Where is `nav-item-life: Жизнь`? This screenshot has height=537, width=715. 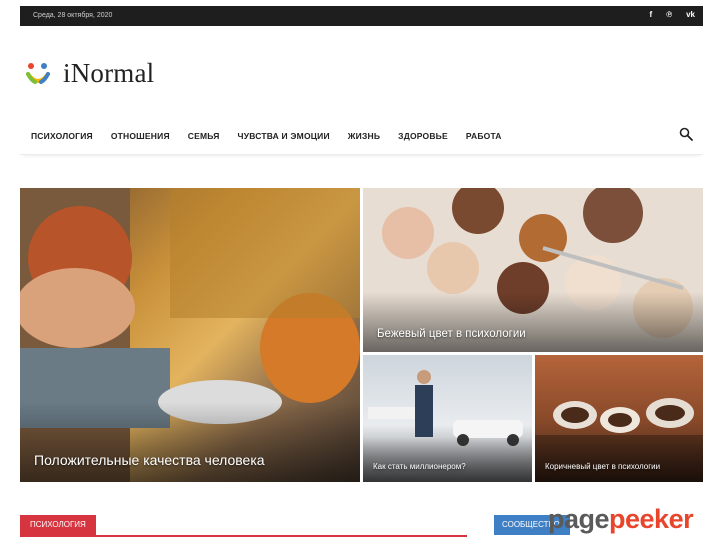 nav-item-life: Жизнь is located at coordinates (364, 136).